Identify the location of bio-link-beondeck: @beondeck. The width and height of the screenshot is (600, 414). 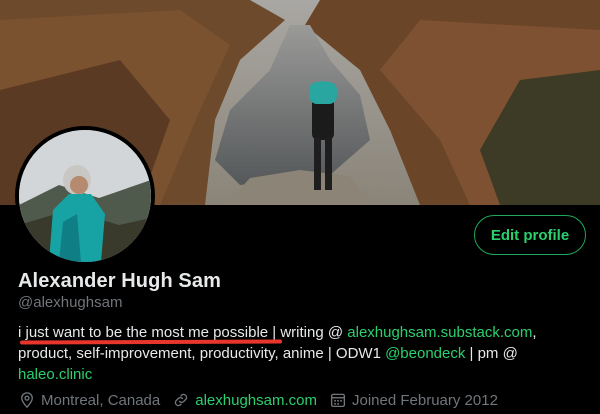
(425, 353).